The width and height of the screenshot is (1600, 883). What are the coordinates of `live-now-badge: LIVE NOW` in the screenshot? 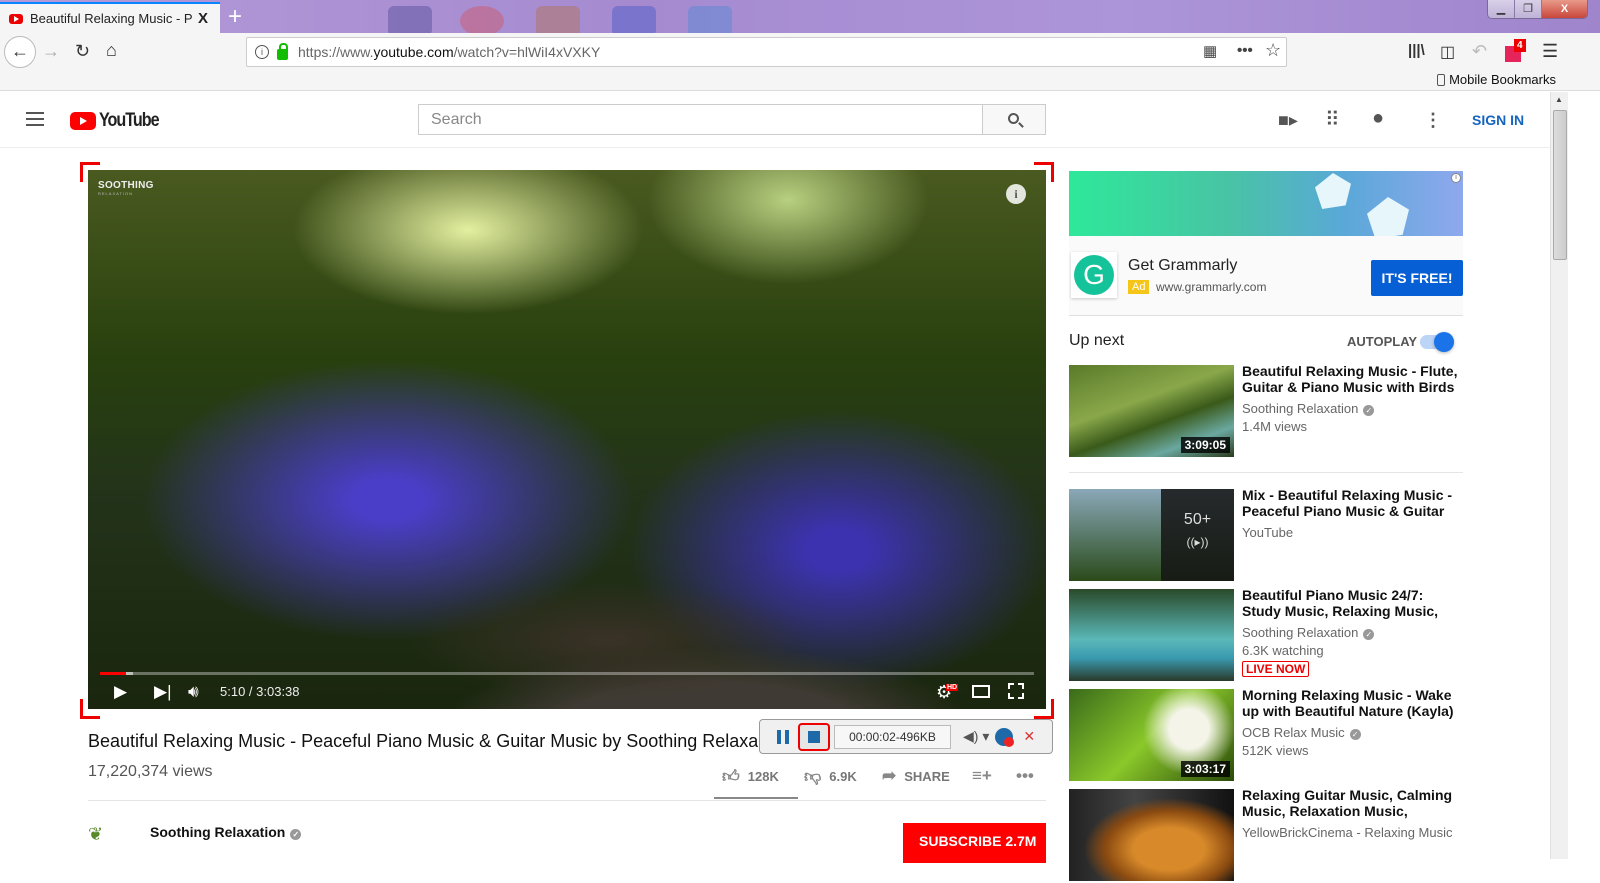 It's located at (1276, 669).